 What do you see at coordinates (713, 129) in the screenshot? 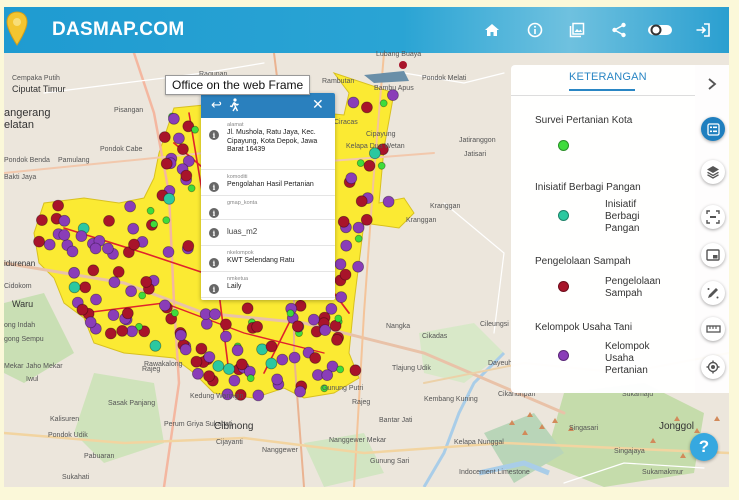
I see `legend-button` at bounding box center [713, 129].